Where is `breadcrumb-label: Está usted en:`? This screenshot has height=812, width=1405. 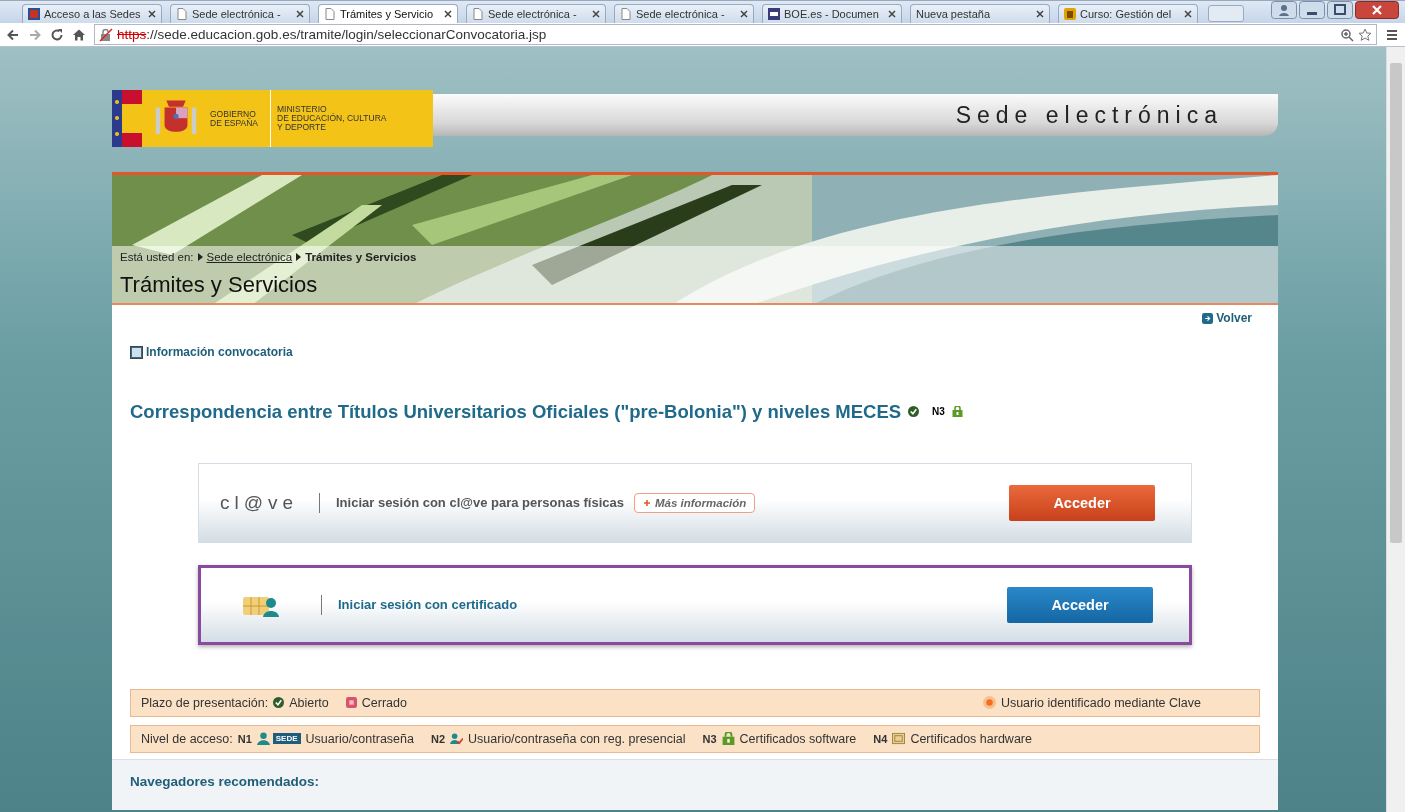 breadcrumb-label: Está usted en: is located at coordinates (157, 257).